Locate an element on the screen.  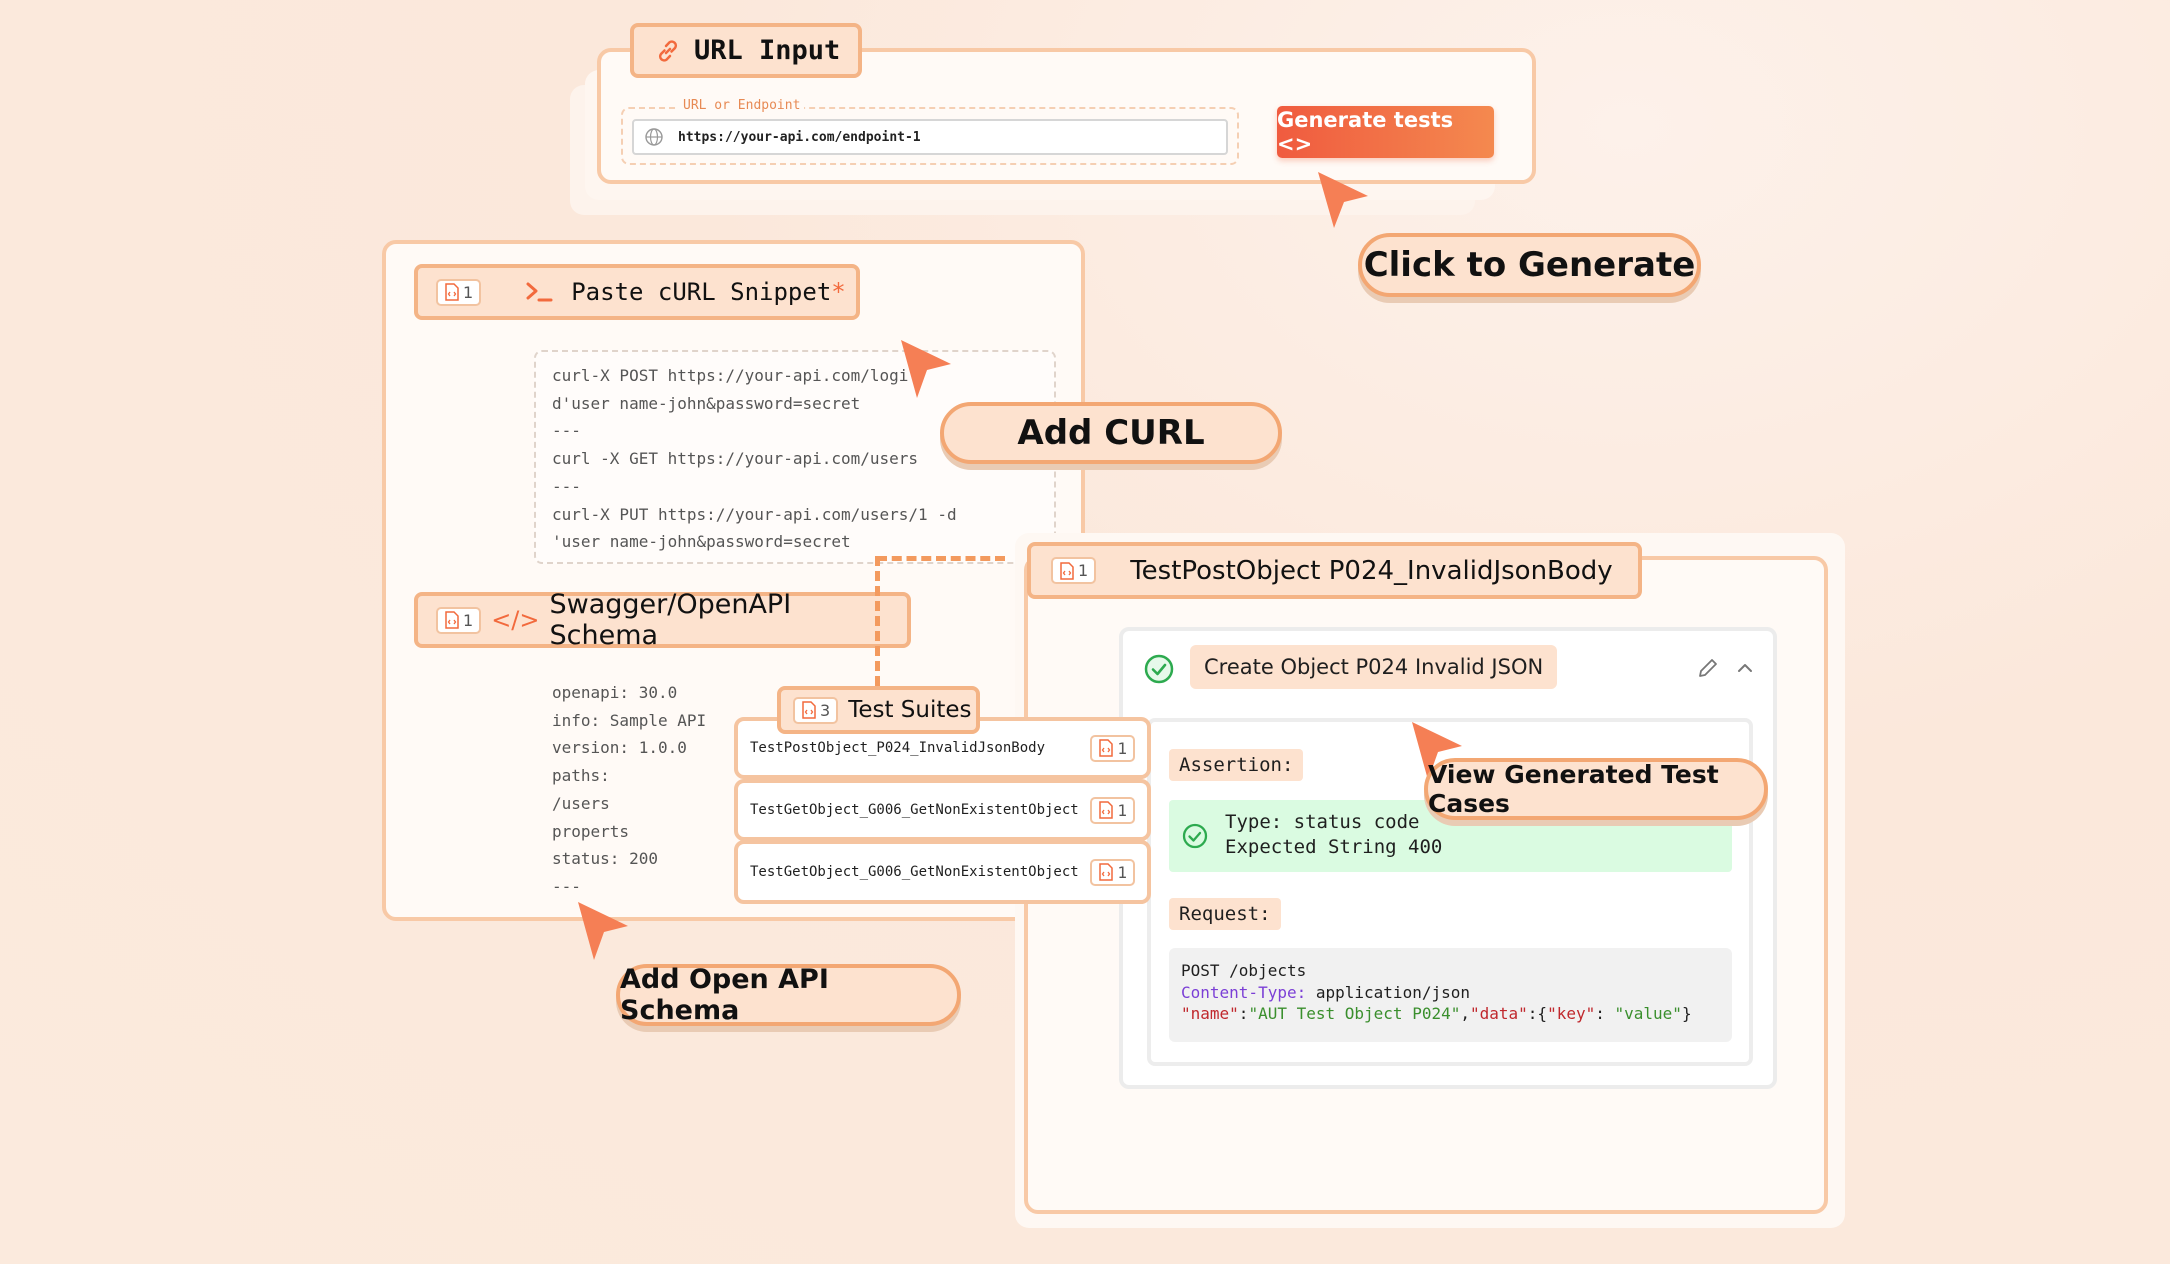
curl-tab: 1 Paste cURL Snippet * is located at coordinates (637, 292).